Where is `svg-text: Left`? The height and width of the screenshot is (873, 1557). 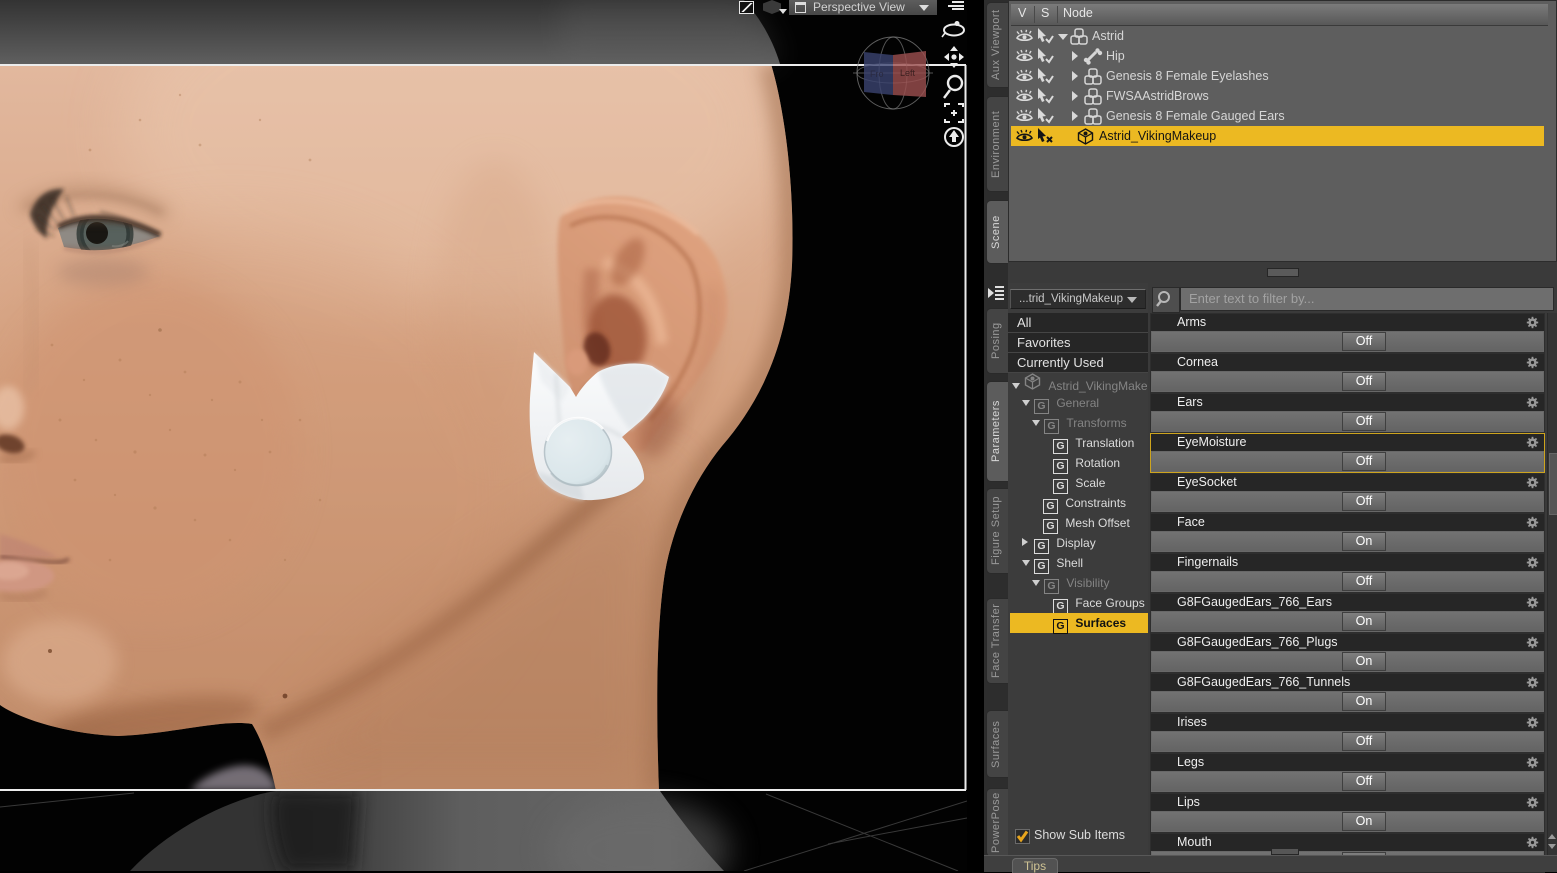 svg-text: Left is located at coordinates (908, 73).